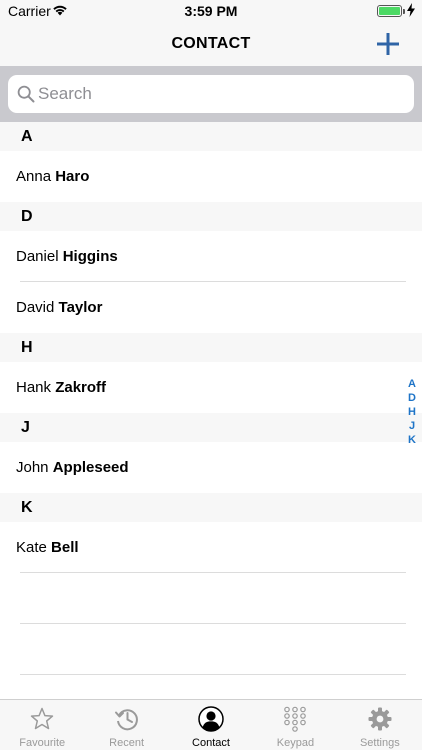  I want to click on tab-bar: Favourite Recent Contact Keypad Settings, so click(211, 724).